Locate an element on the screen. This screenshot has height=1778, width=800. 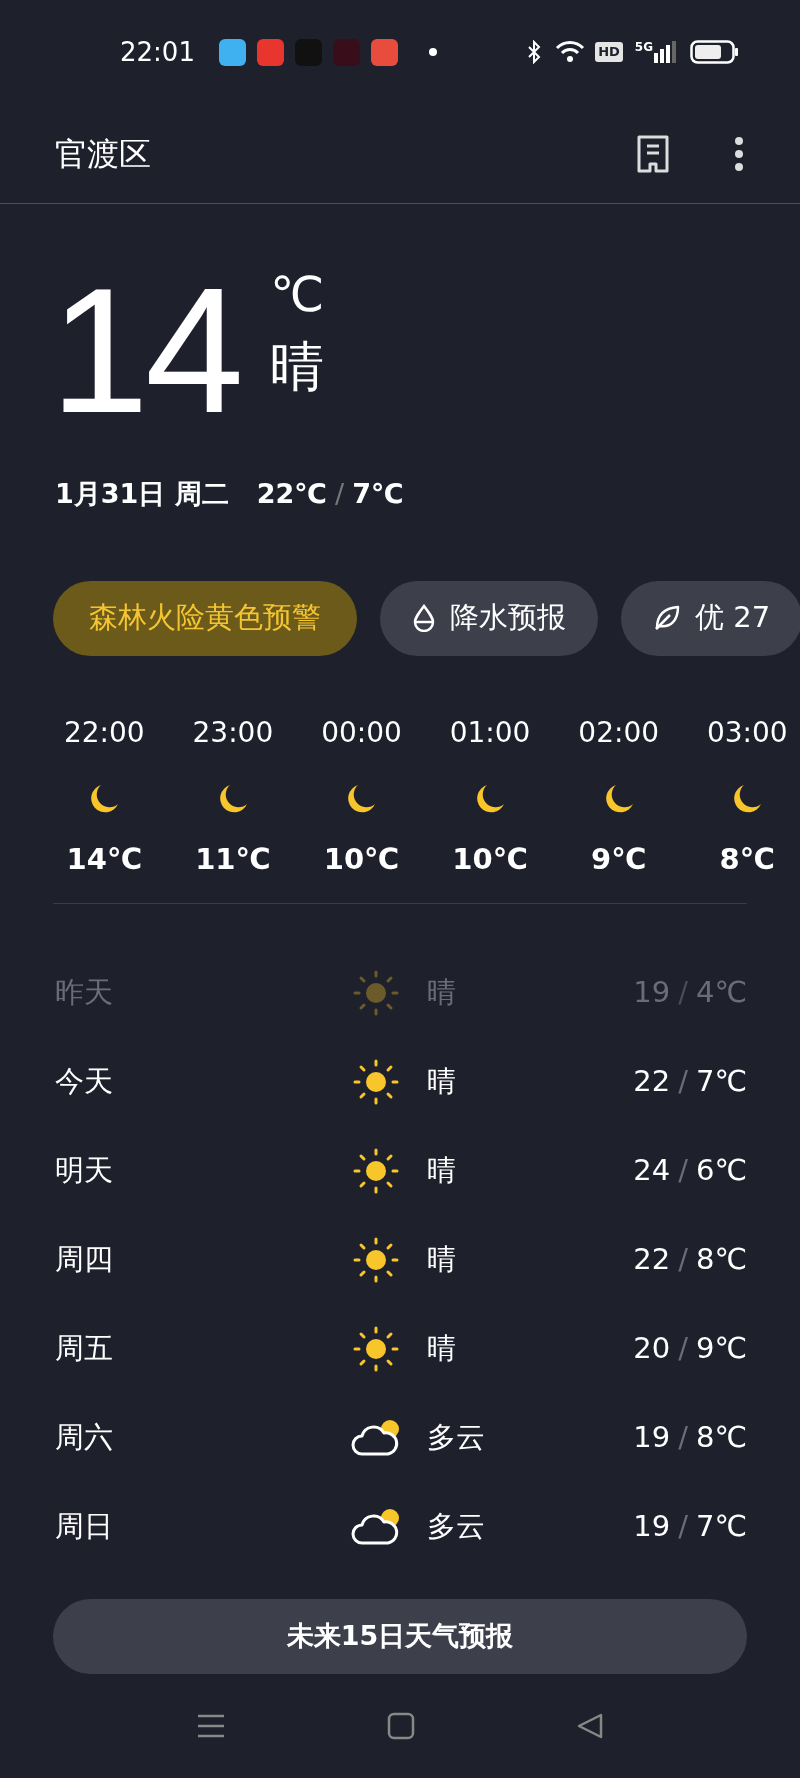
day-low-temperature: 9℃ is located at coordinates (721, 1348).